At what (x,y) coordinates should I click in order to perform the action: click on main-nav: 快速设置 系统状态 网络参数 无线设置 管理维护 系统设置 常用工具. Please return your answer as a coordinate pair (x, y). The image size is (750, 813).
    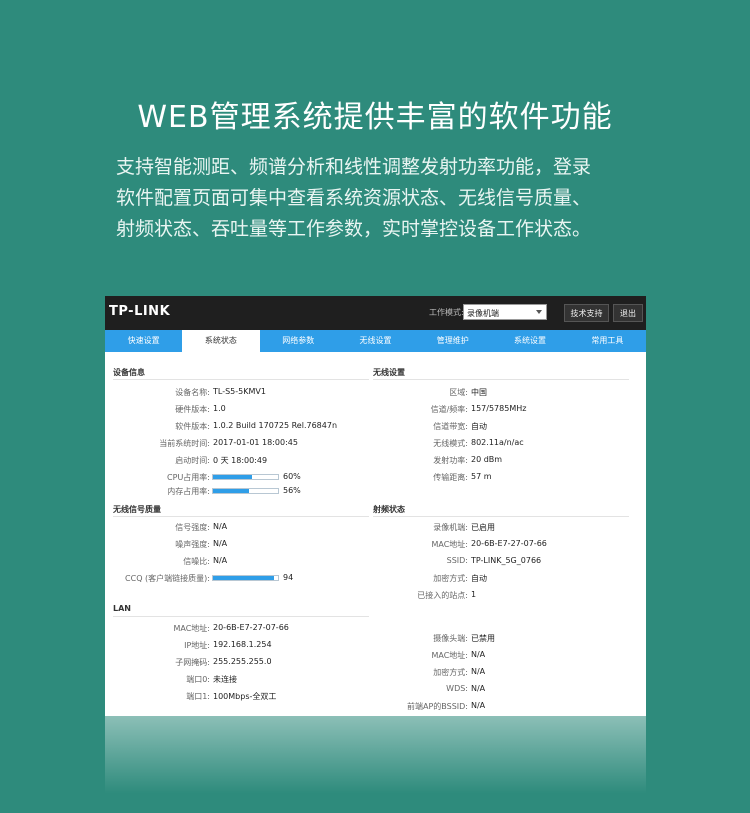
    Looking at the image, I should click on (375, 341).